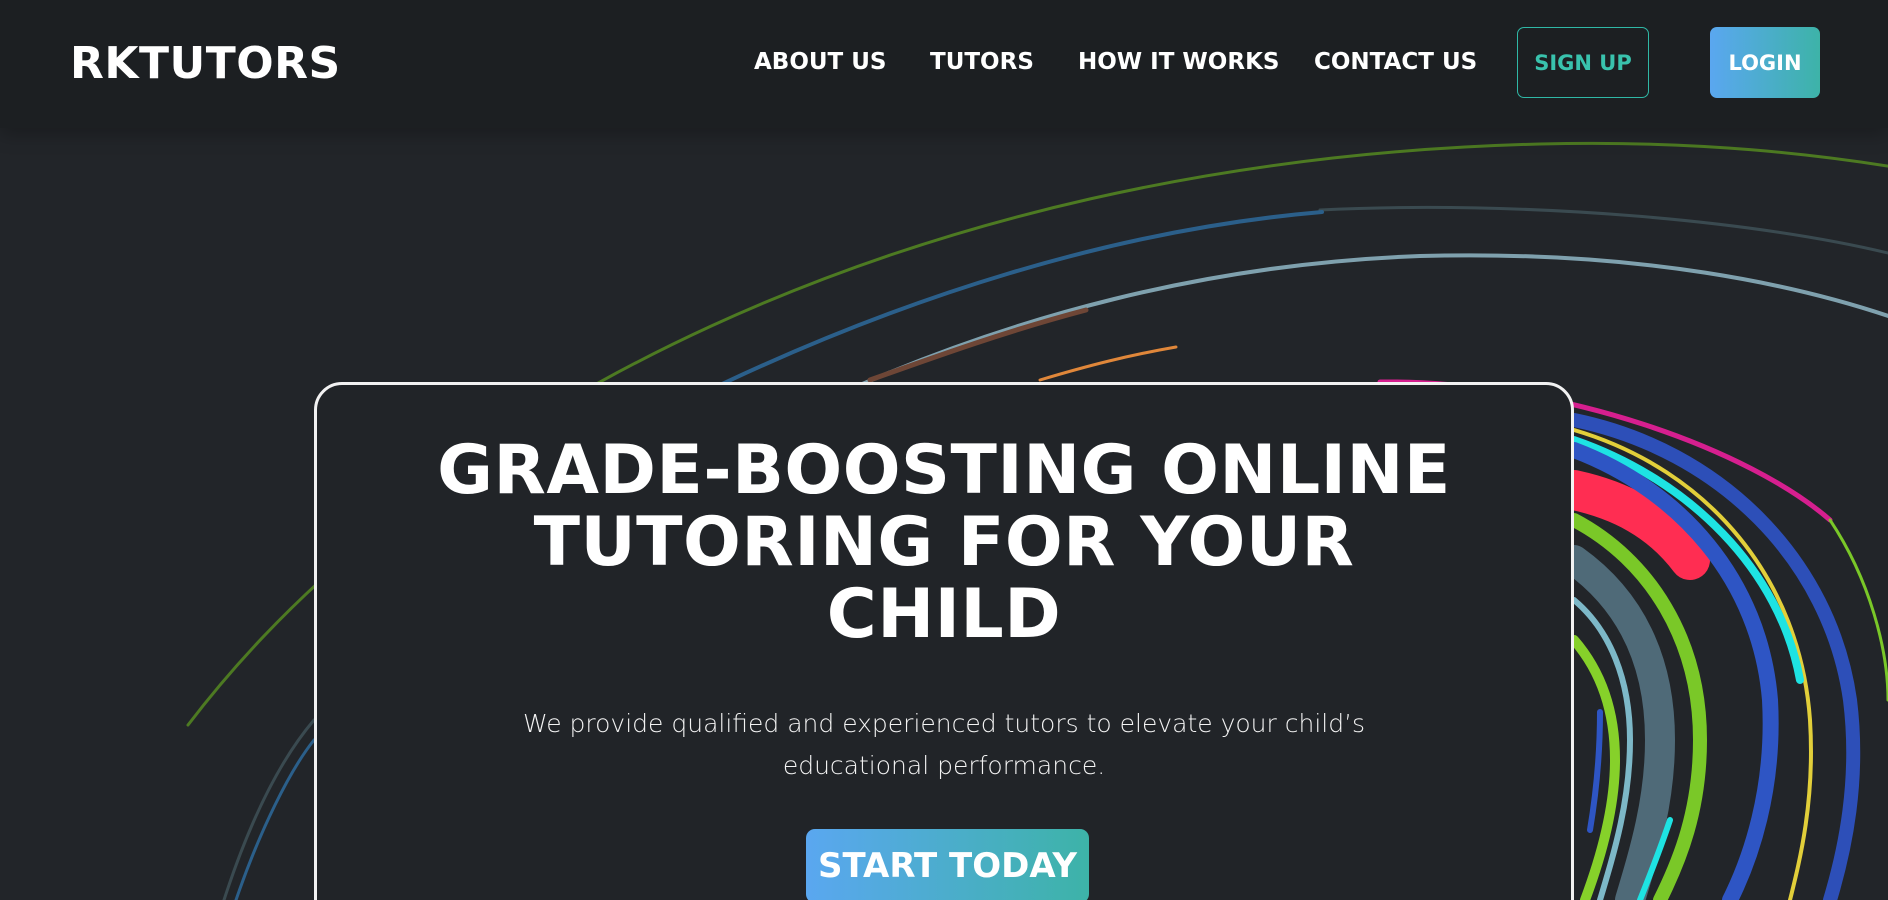 The height and width of the screenshot is (900, 1888). Describe the element at coordinates (1373, 320) in the screenshot. I see `arc-light-gray` at that location.